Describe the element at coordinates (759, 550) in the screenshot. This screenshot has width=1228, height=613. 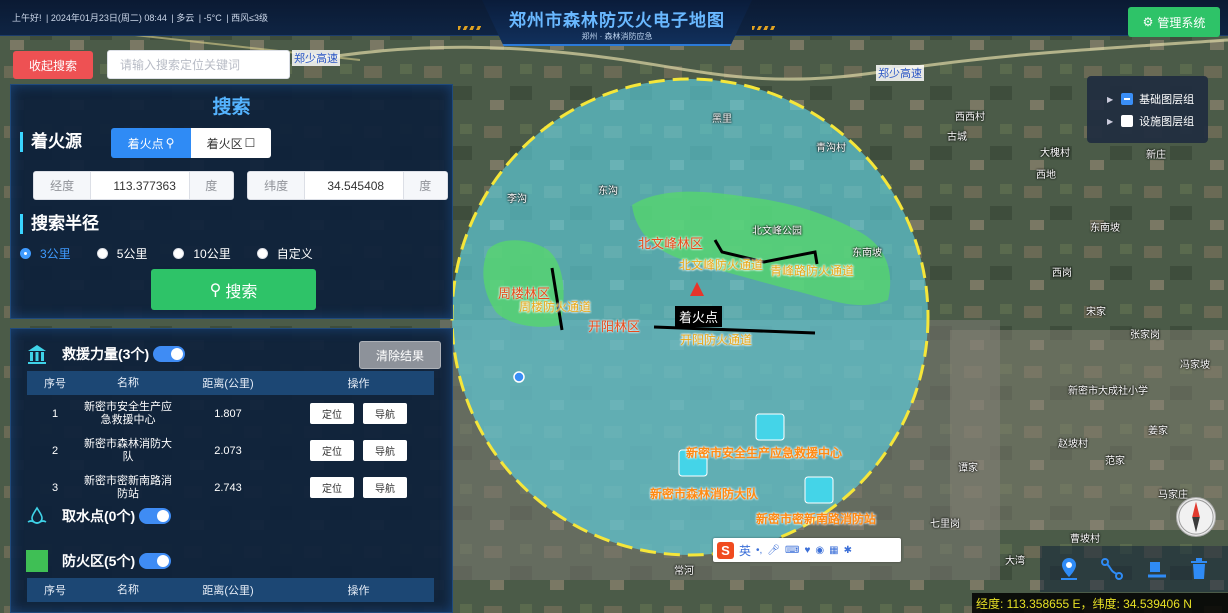
I see `punctuation-icon: •,` at that location.